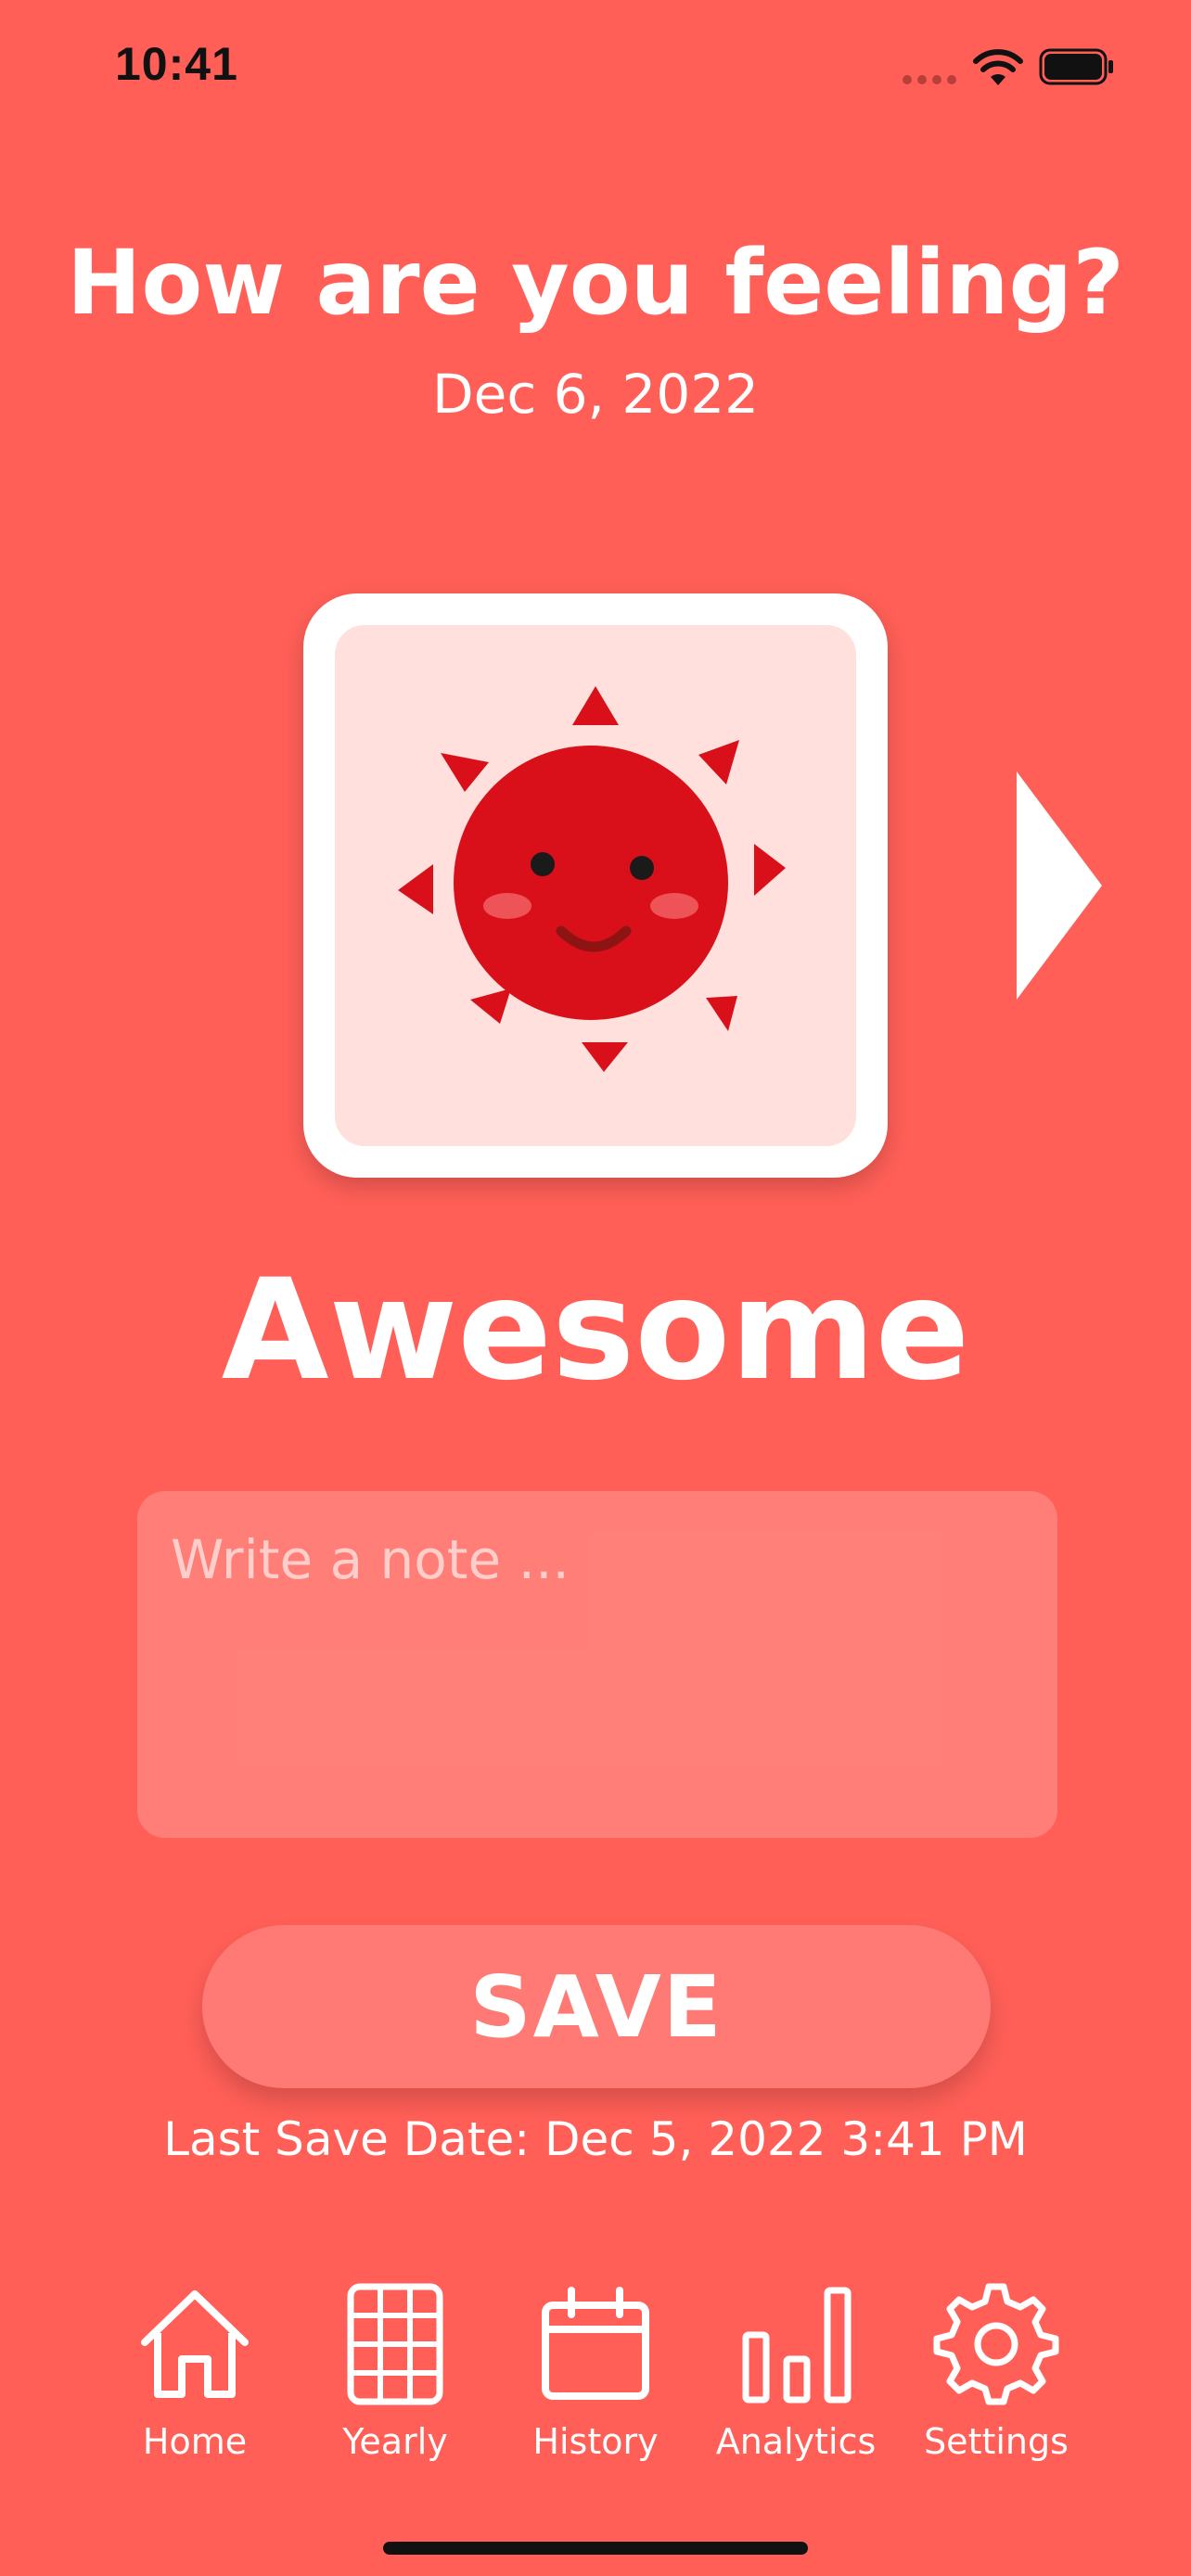 Image resolution: width=1191 pixels, height=2576 pixels. What do you see at coordinates (195, 2344) in the screenshot?
I see `home-icon` at bounding box center [195, 2344].